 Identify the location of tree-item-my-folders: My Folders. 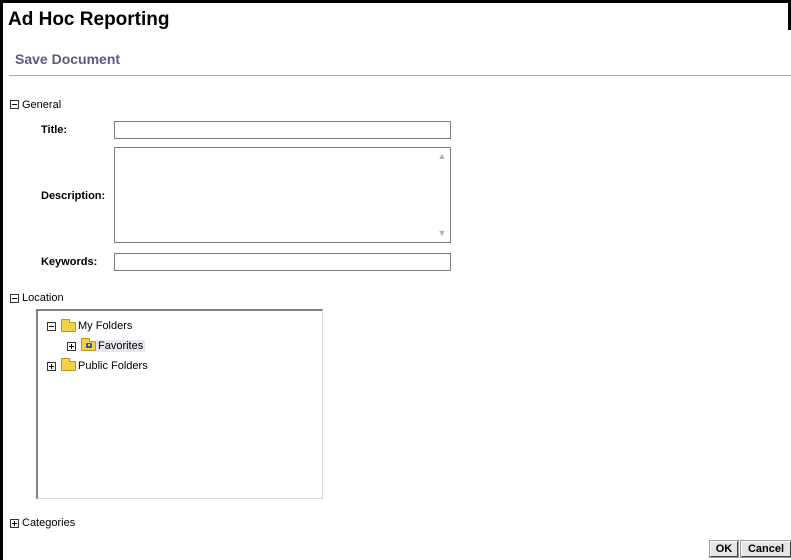
(105, 326).